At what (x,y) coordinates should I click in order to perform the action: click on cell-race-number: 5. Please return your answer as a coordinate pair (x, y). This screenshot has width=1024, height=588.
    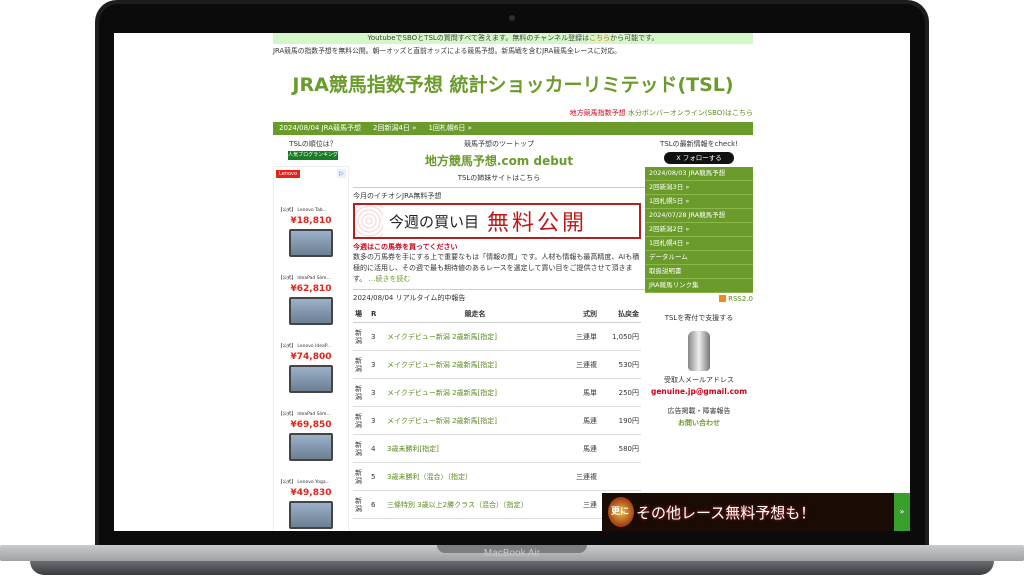
    Looking at the image, I should click on (377, 476).